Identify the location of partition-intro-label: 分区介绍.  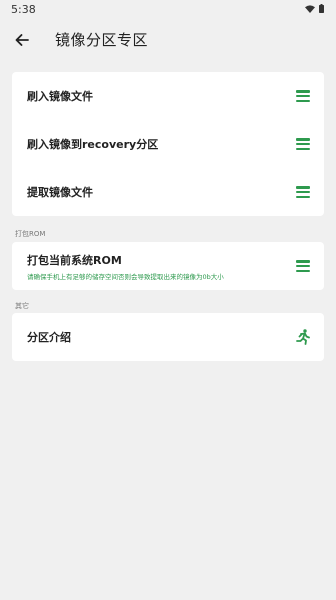
(49, 337).